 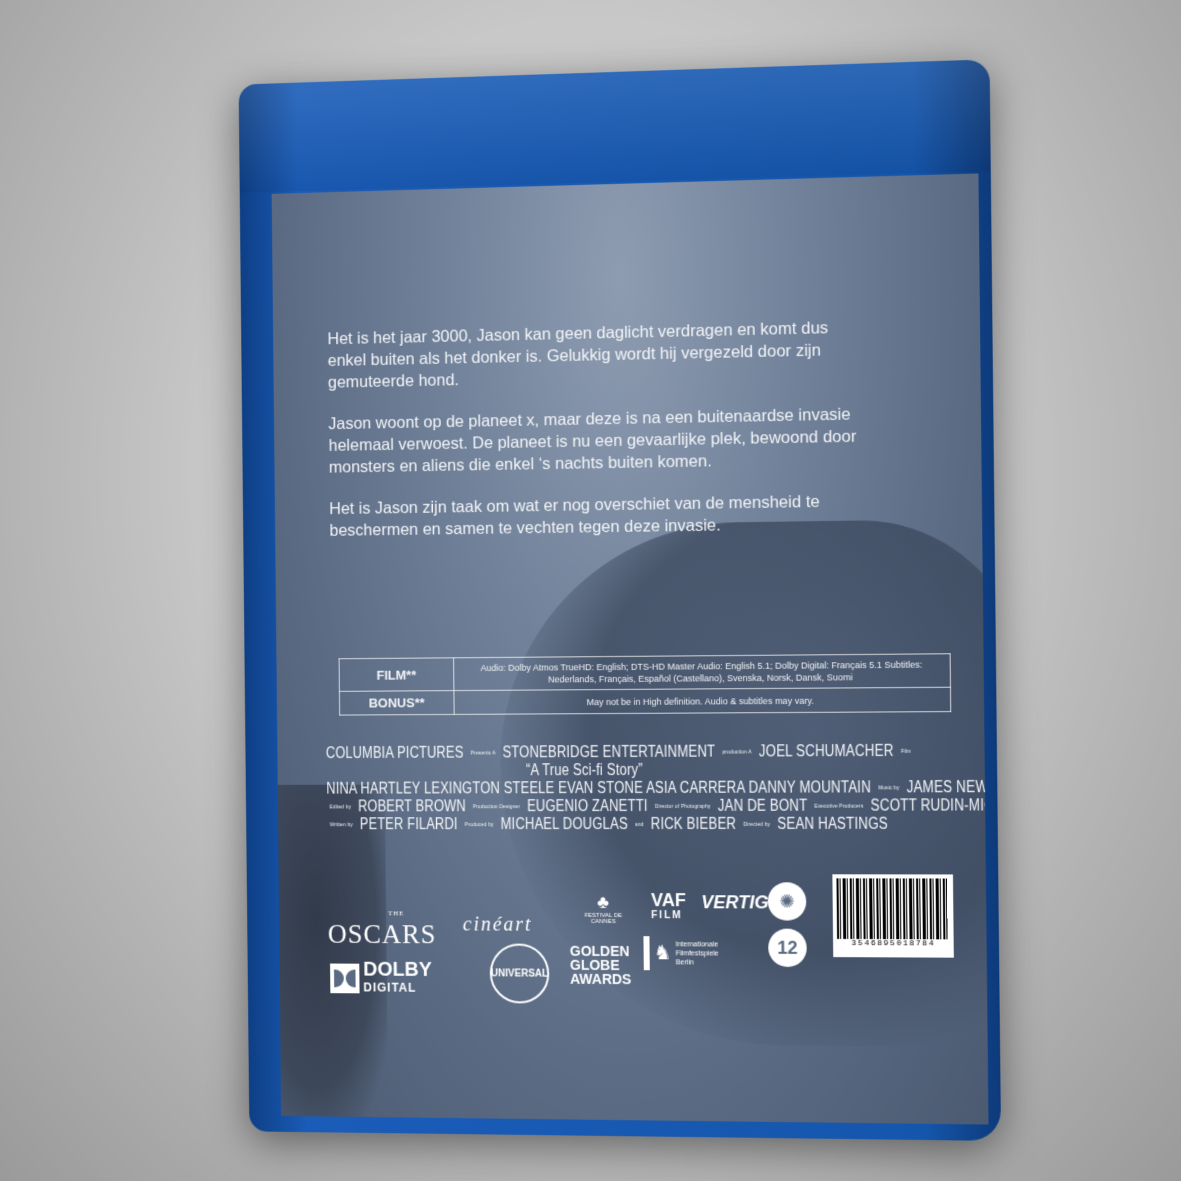 What do you see at coordinates (341, 825) in the screenshot?
I see `written-by-label: Written by` at bounding box center [341, 825].